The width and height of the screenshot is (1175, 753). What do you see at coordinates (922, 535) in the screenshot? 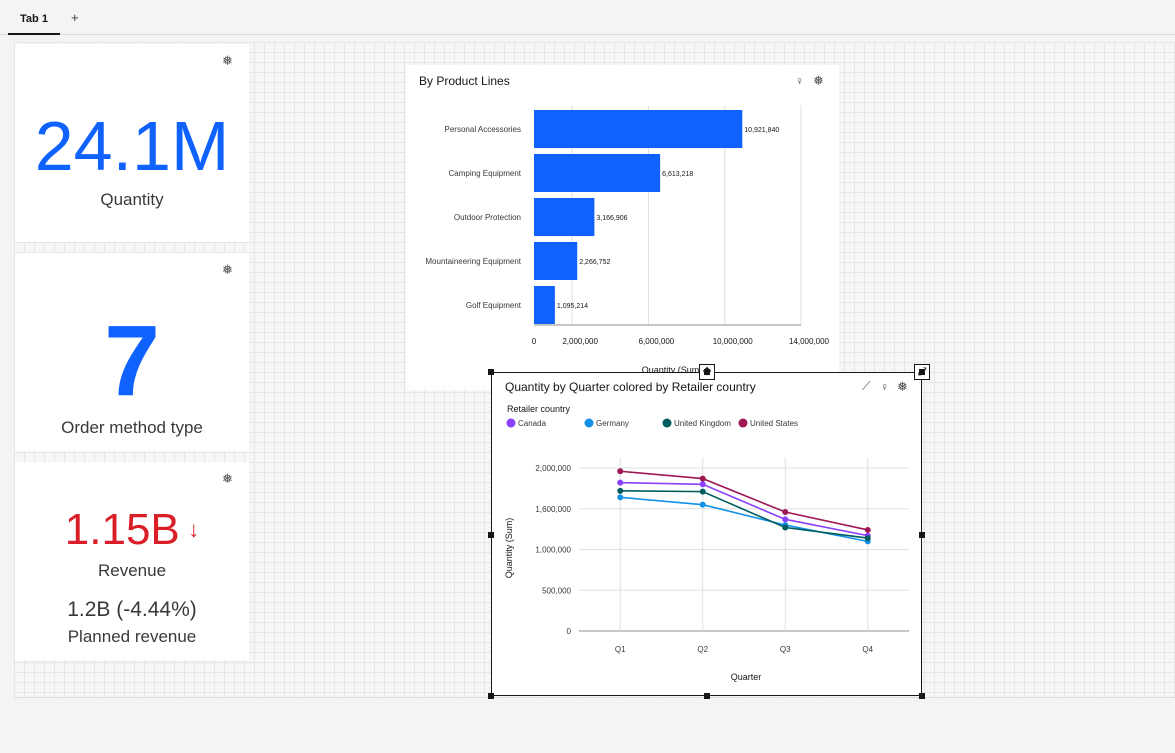
I see `resize-handle-e` at bounding box center [922, 535].